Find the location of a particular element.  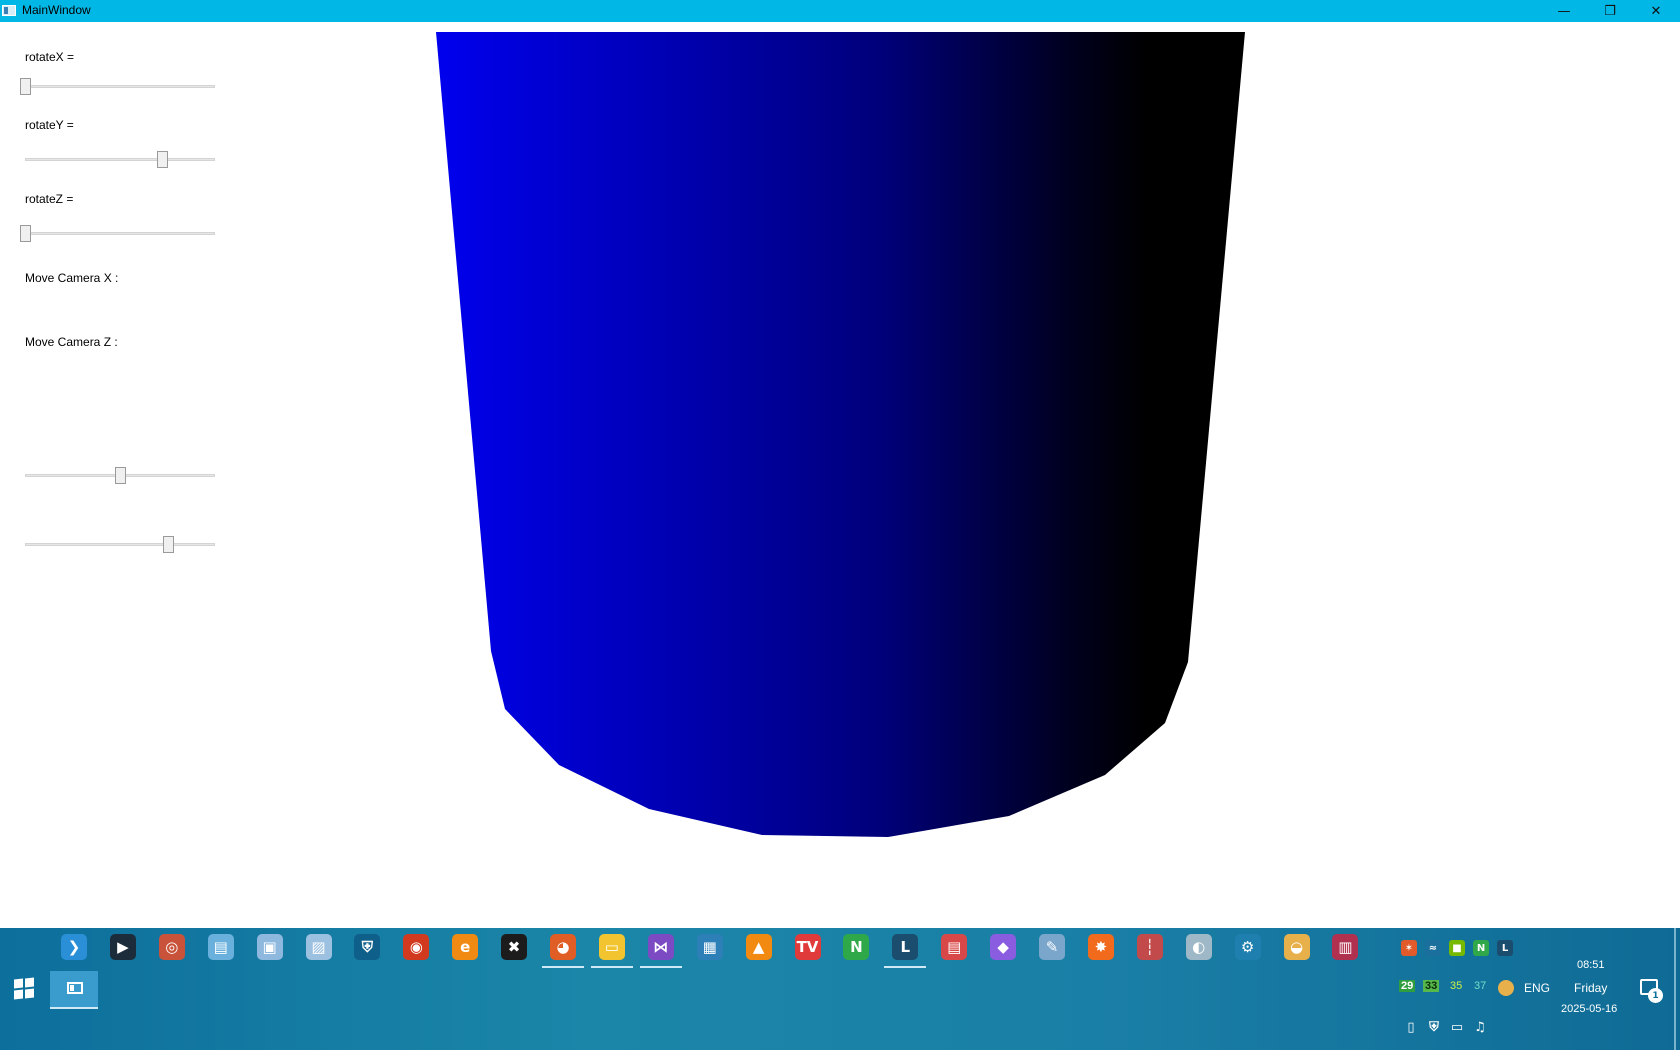

image-viewer-icon: ▨ is located at coordinates (318, 947).